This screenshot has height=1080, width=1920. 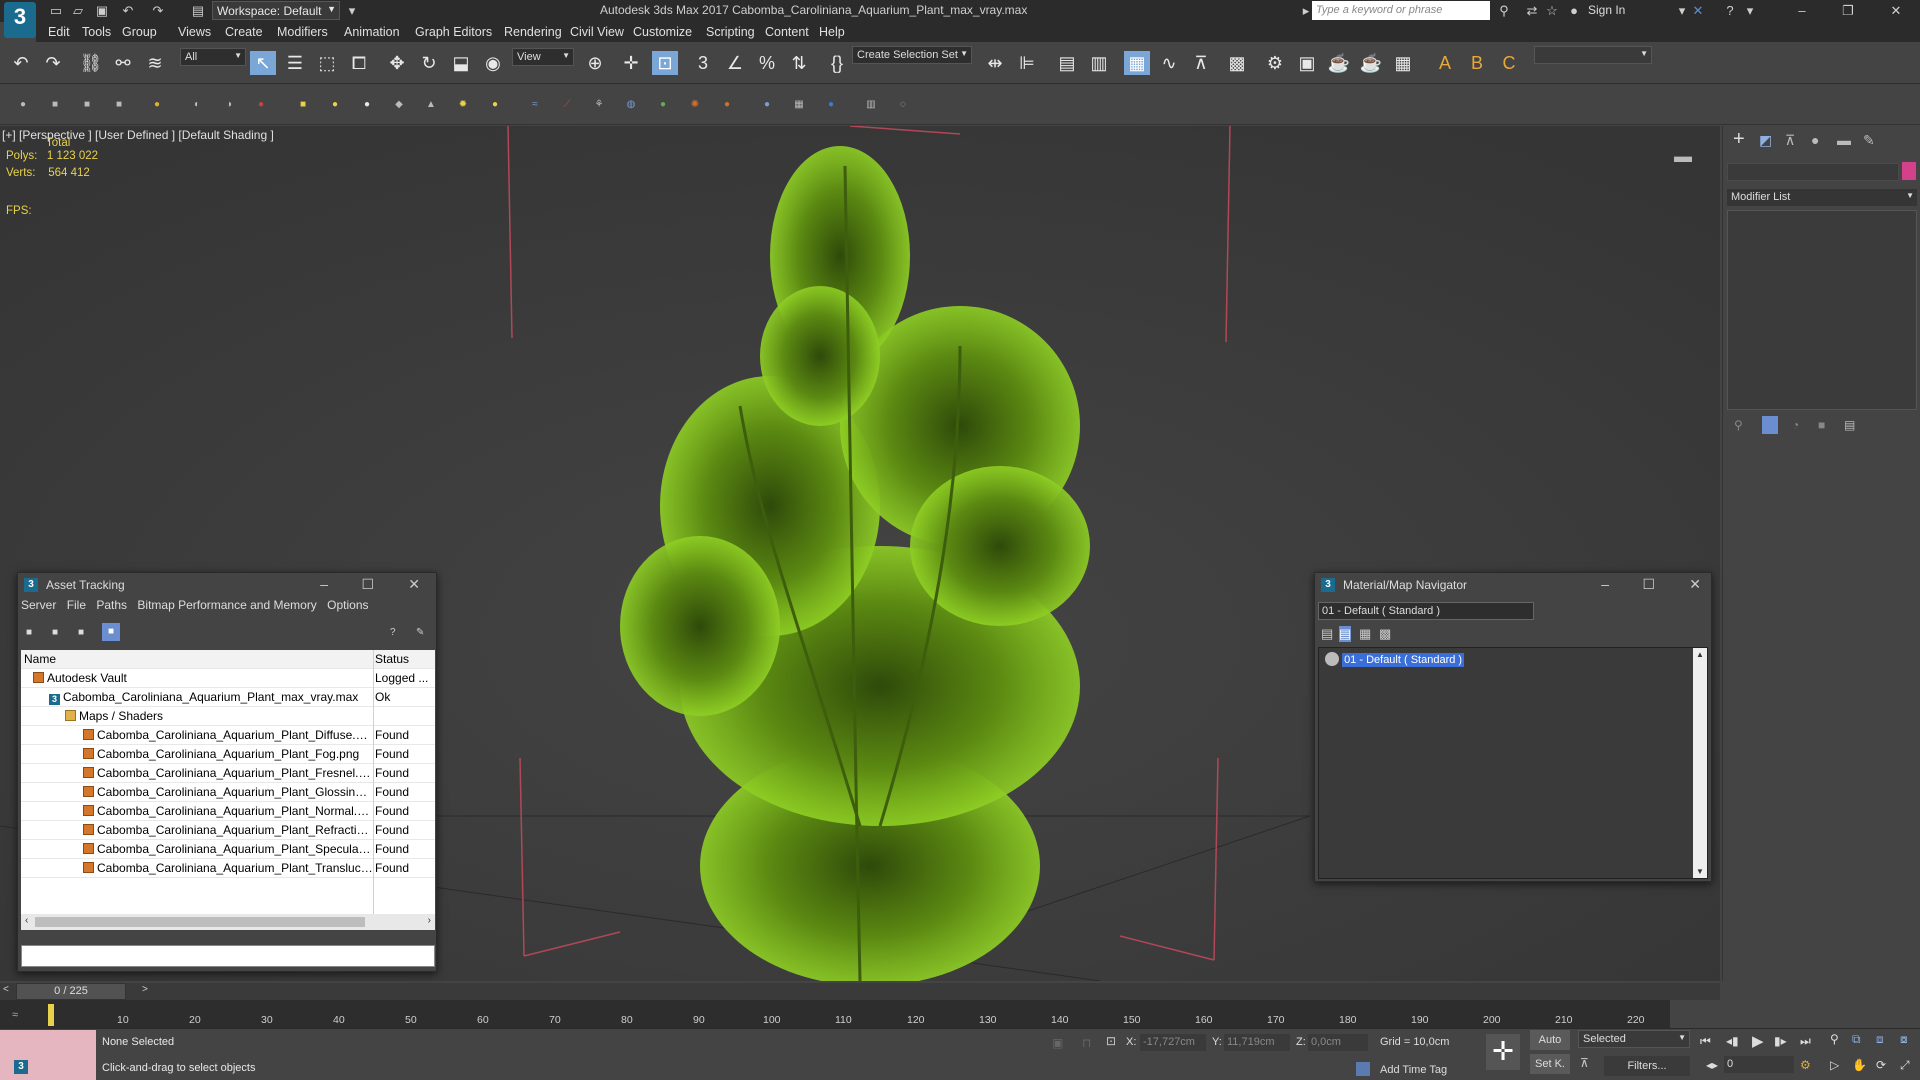 I want to click on time-configuration-icon: ⚙, so click(x=1805, y=1065).